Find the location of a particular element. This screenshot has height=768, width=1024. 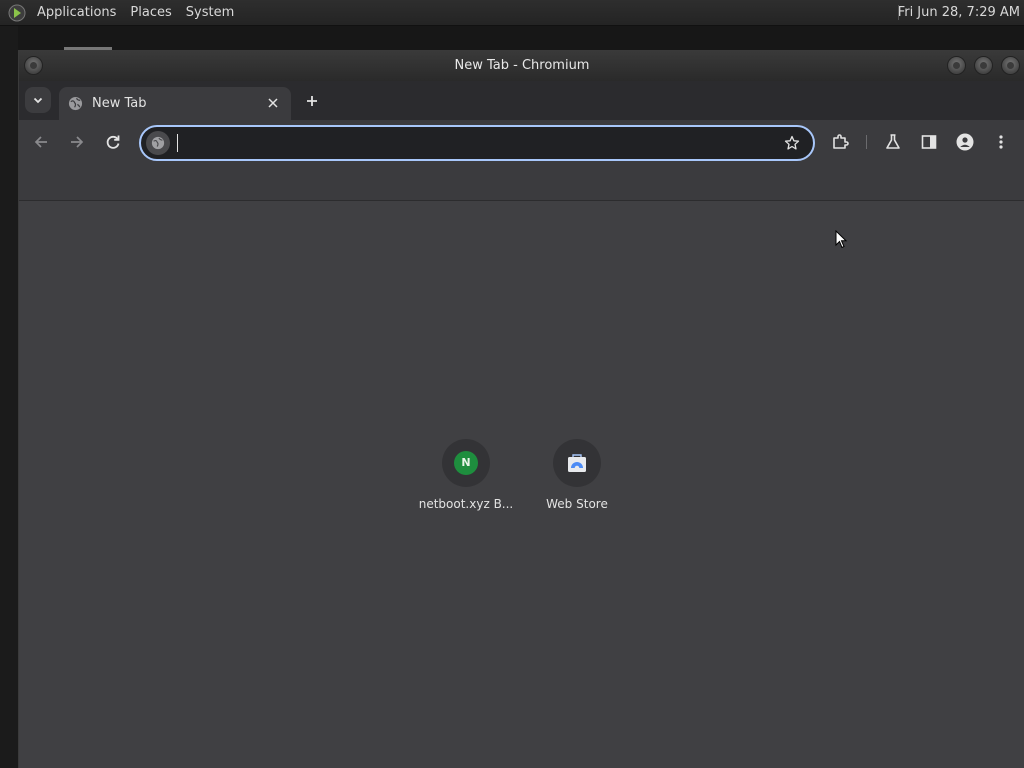

side-panel-icon is located at coordinates (929, 142).